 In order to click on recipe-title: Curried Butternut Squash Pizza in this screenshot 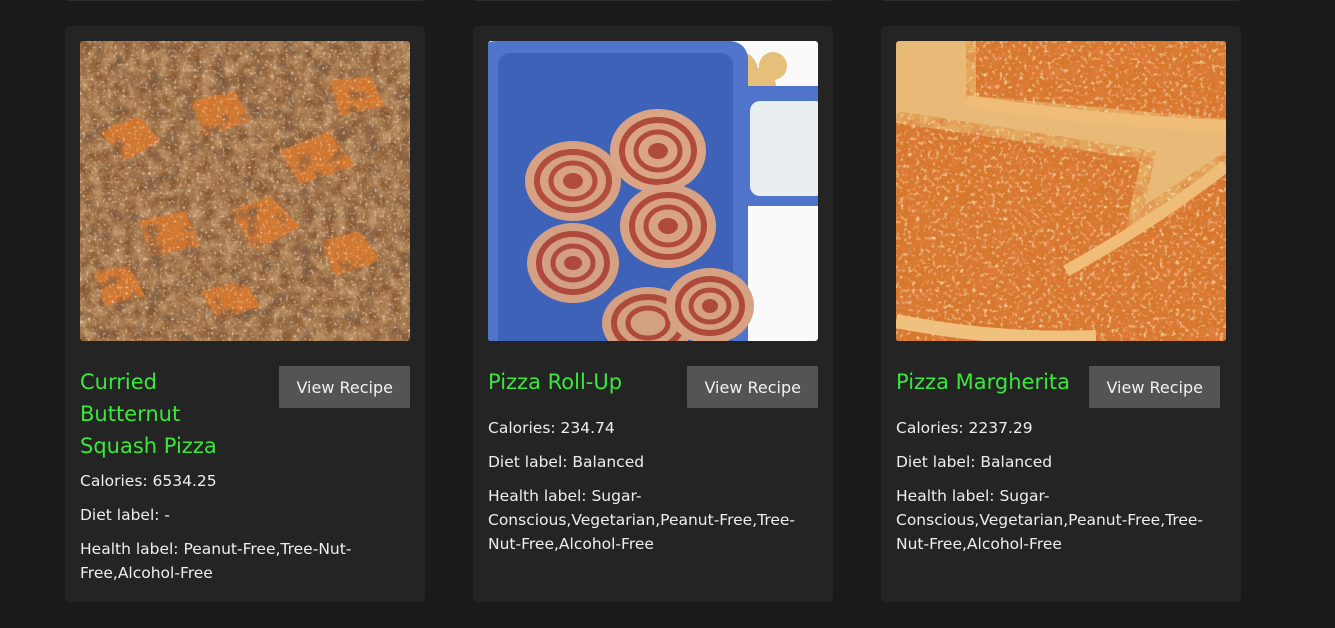, I will do `click(148, 414)`.